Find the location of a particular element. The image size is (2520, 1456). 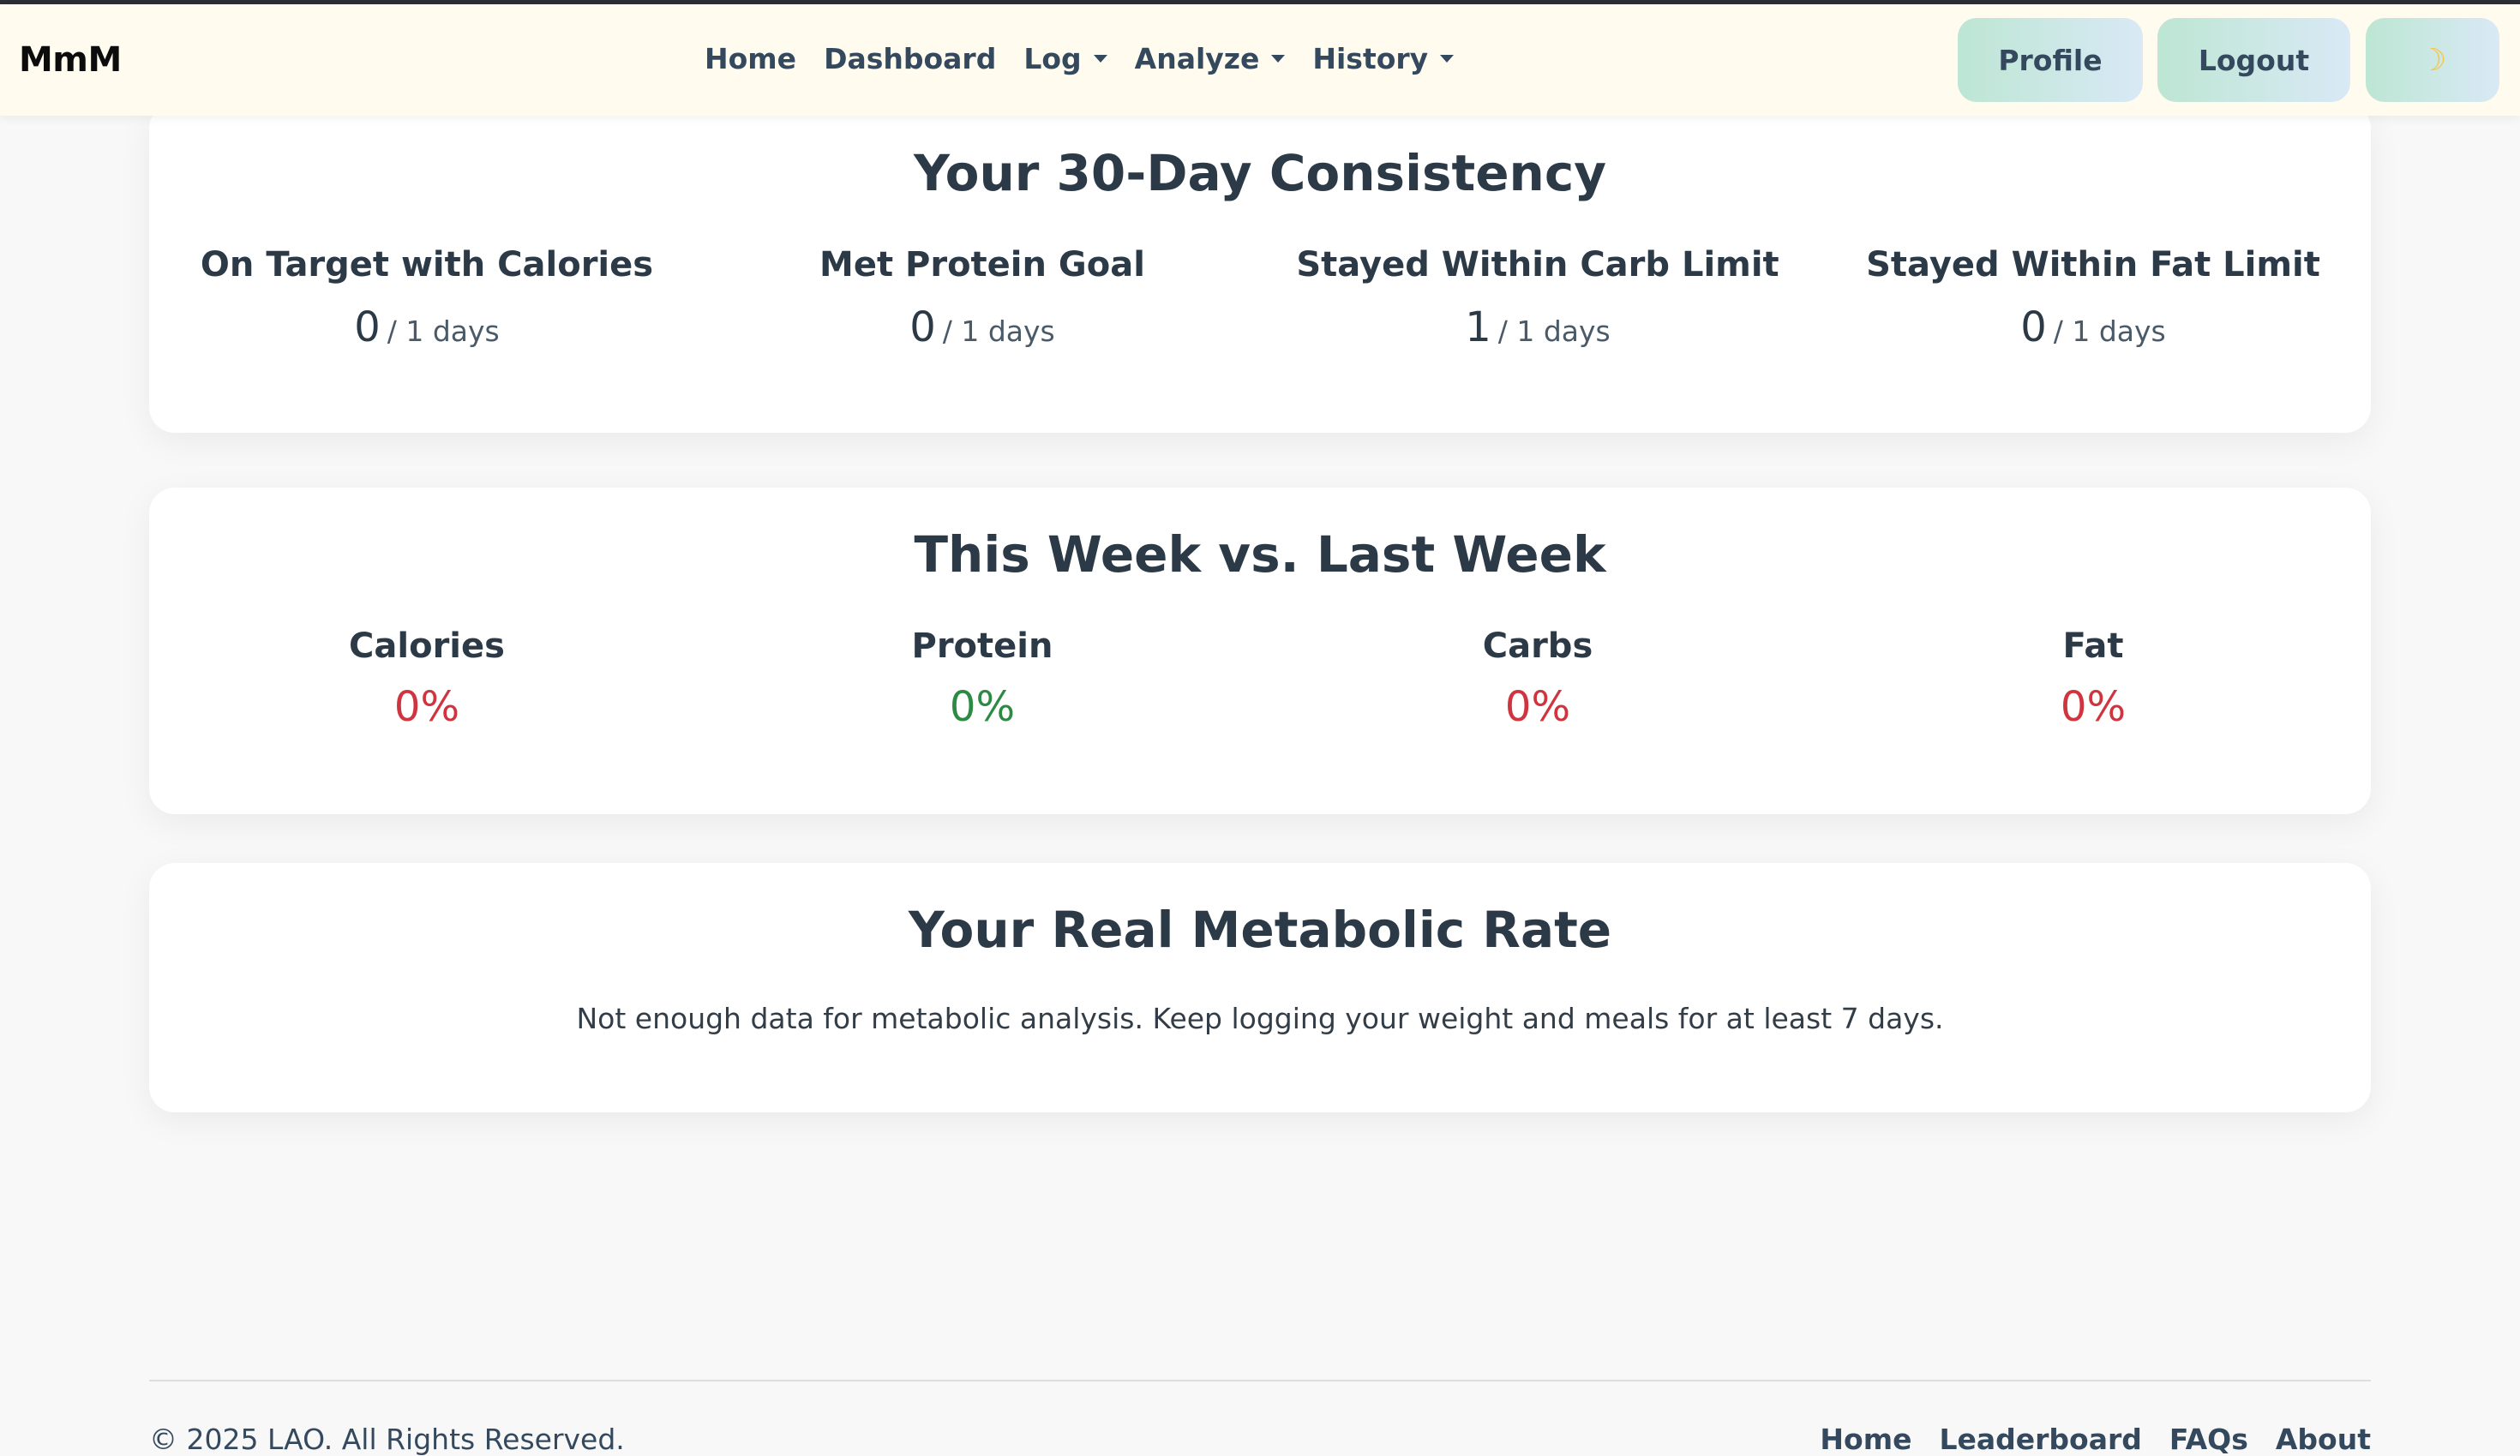

stat-label: Fat is located at coordinates (2093, 646).